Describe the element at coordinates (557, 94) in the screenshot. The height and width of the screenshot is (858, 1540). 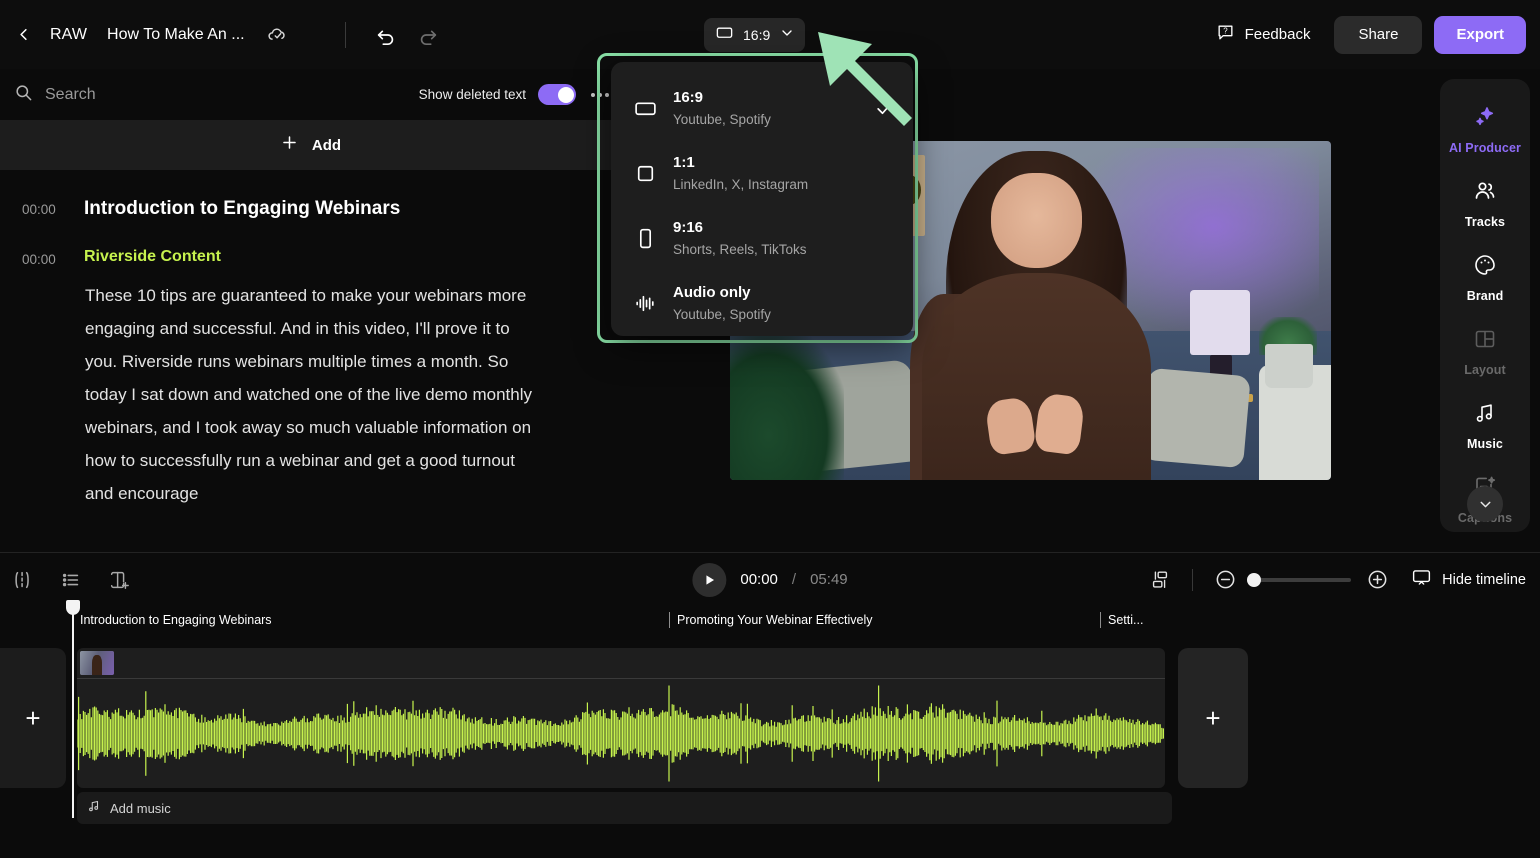
I see `show-deleted-text-toggle` at that location.